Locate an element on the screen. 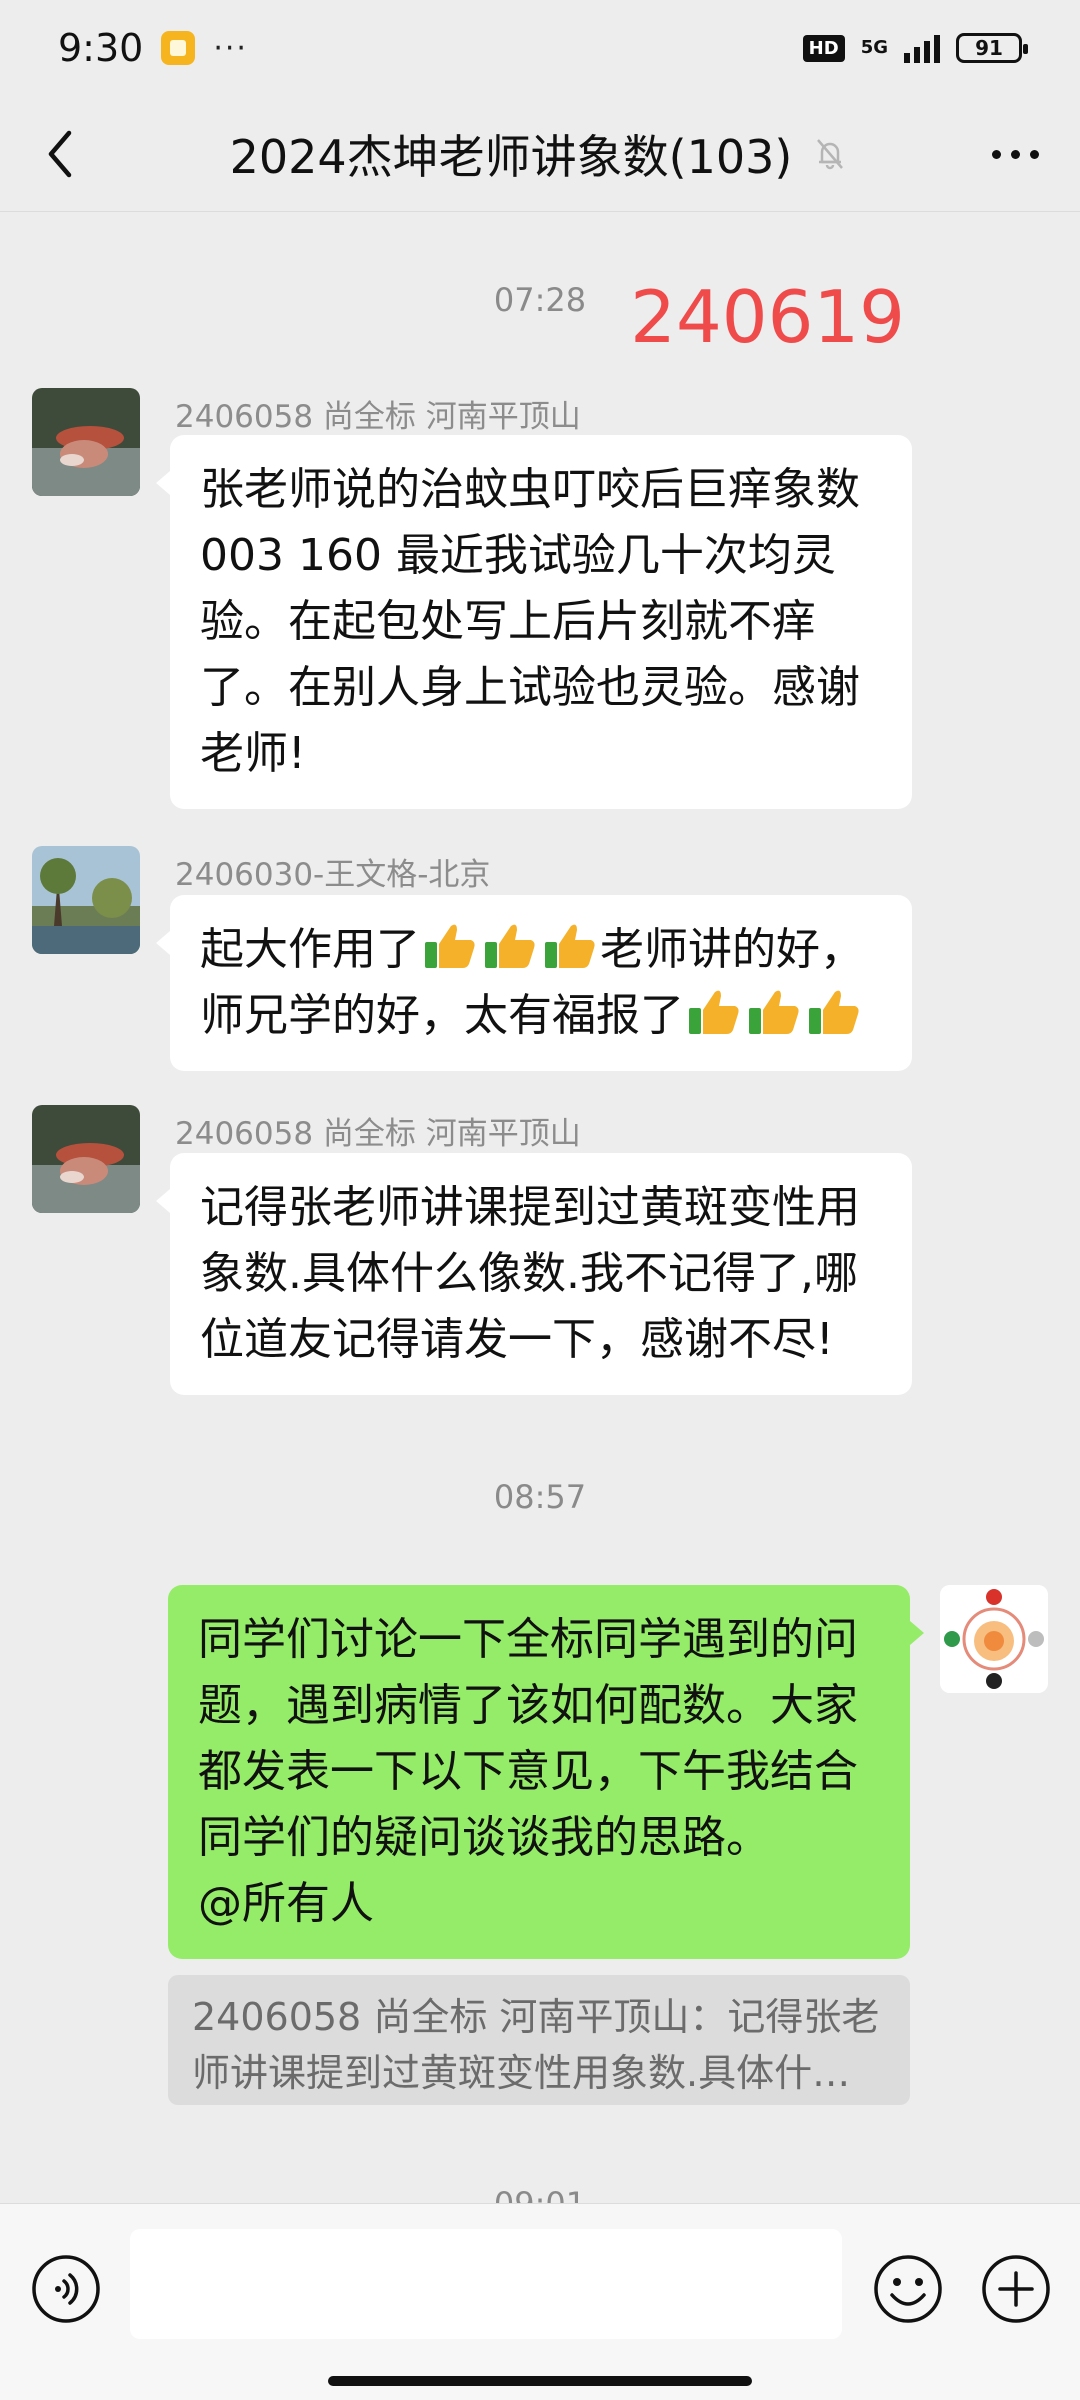  chat-title: 2024杰坤老师讲象数(103) is located at coordinates (511, 157).